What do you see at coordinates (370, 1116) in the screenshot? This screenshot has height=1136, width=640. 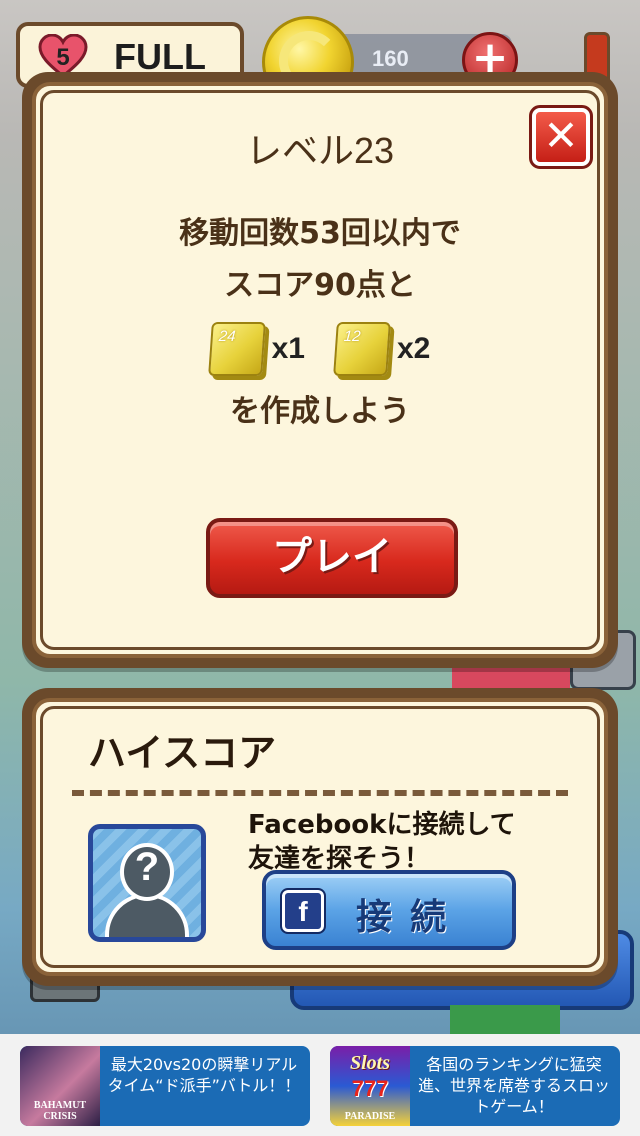 I see `ad-image-caption-bottom: PARADISE` at bounding box center [370, 1116].